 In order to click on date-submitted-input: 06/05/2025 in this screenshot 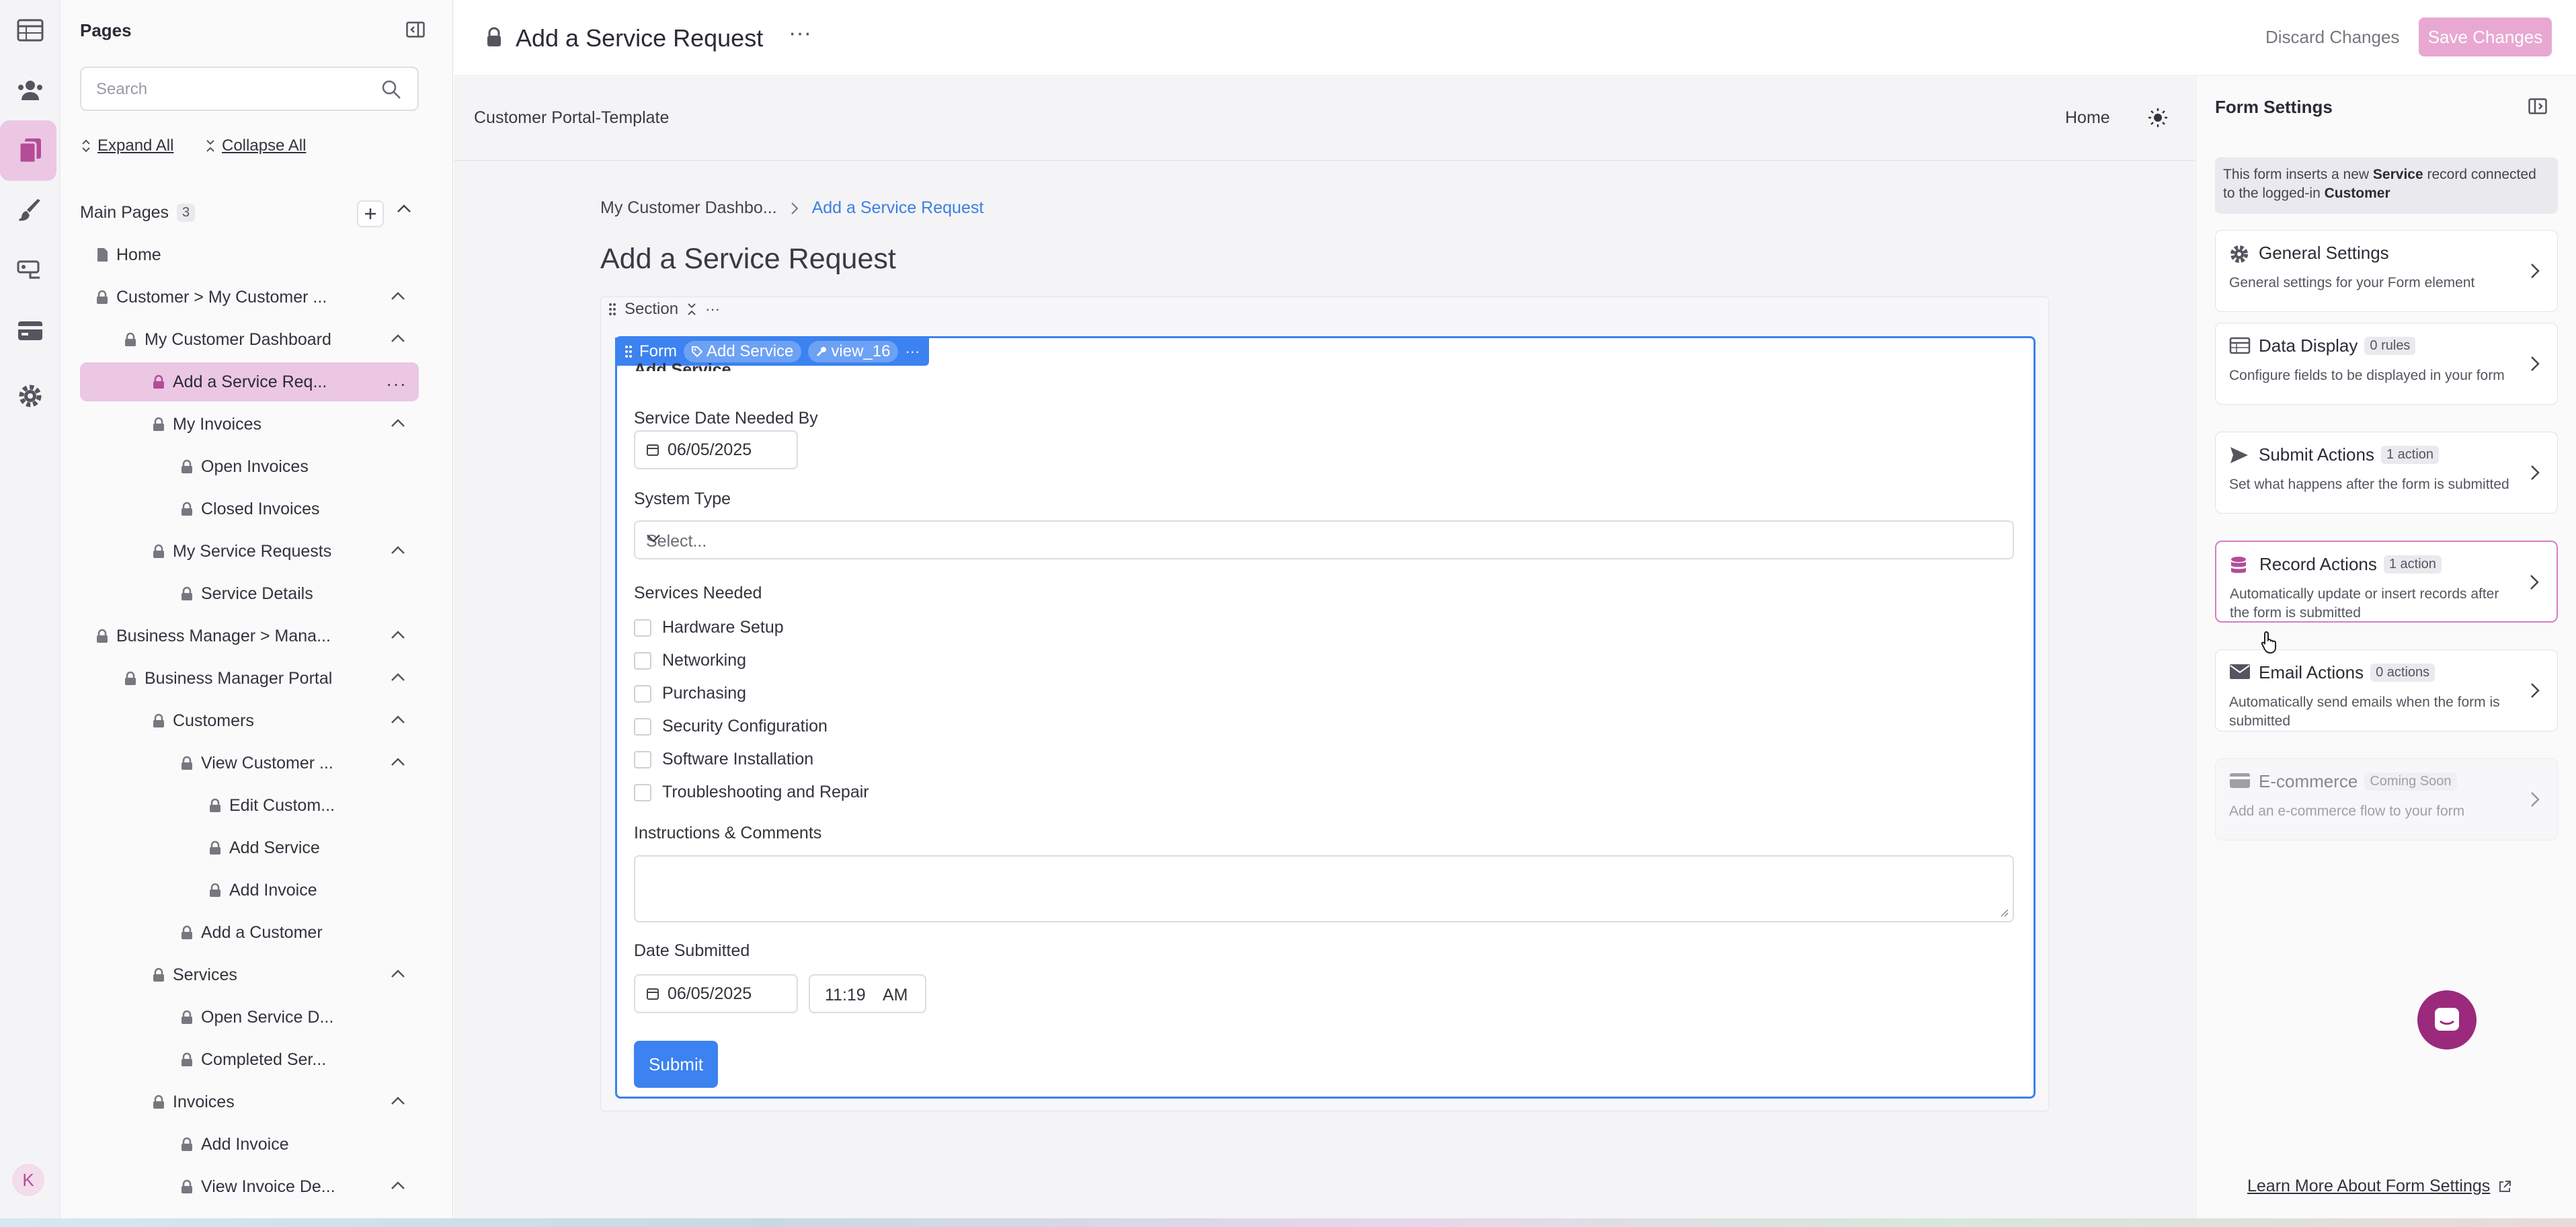, I will do `click(716, 994)`.